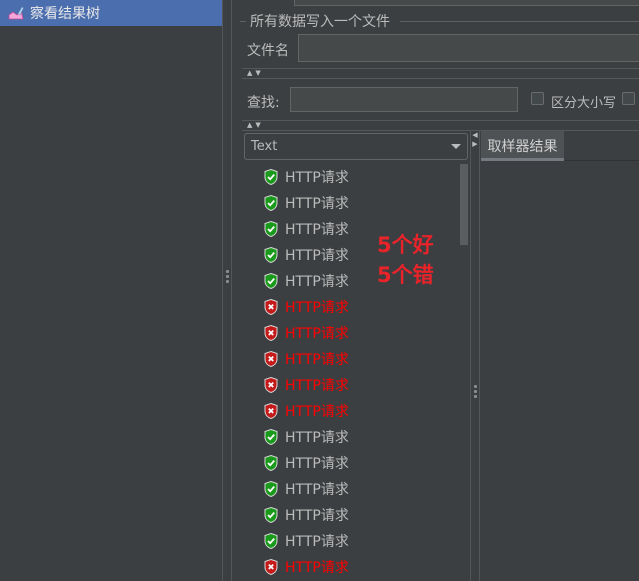 Image resolution: width=639 pixels, height=581 pixels. What do you see at coordinates (464, 204) in the screenshot?
I see `scrollbar-thumb` at bounding box center [464, 204].